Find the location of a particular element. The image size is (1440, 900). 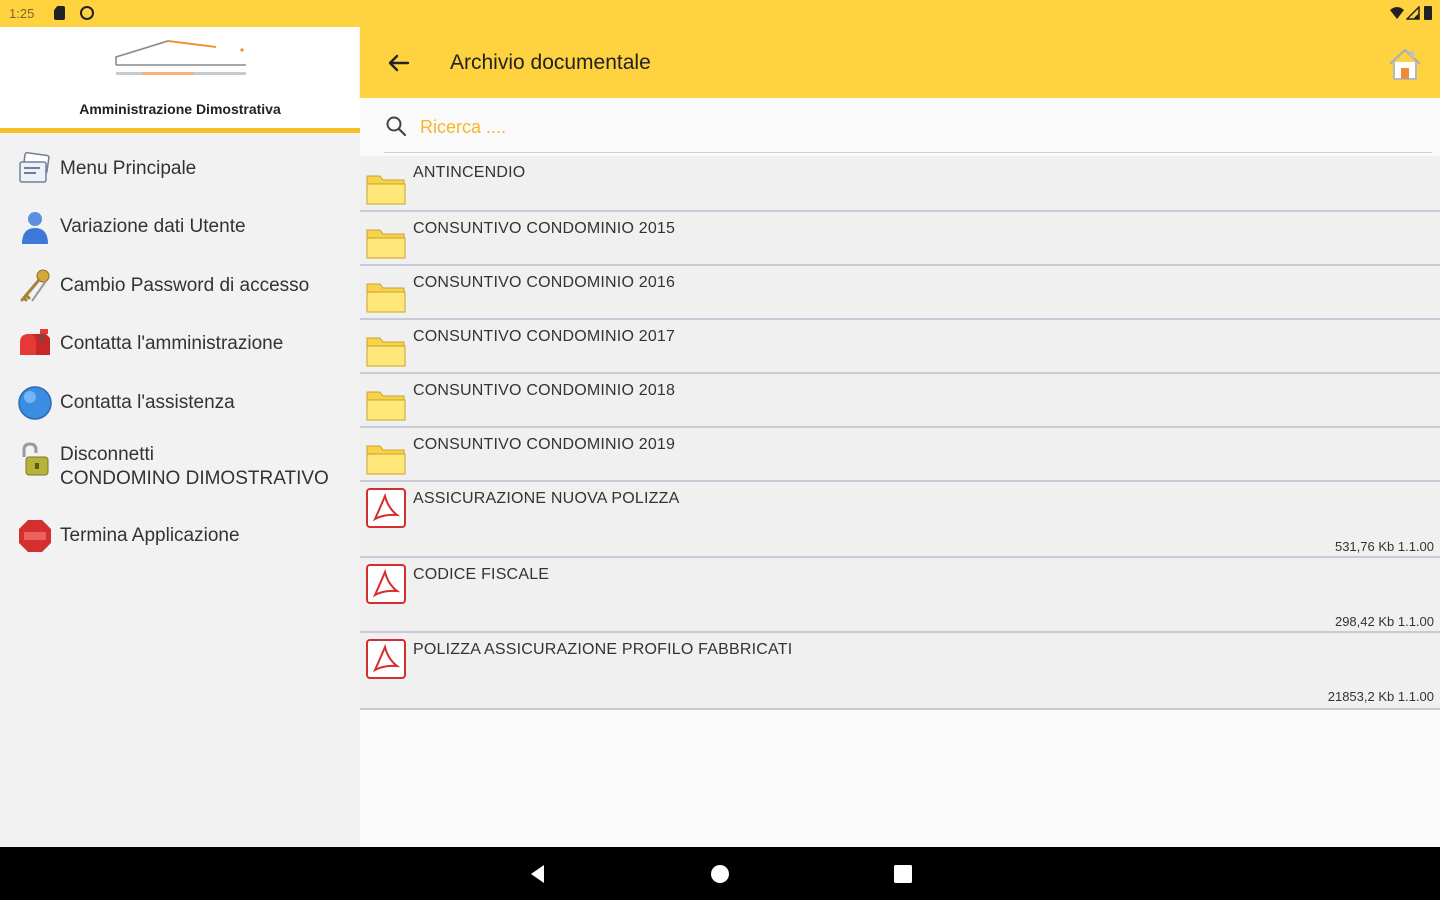

menu-item-label: Disconnetti CONDOMINO DIMOSTRATIVO is located at coordinates (194, 467).